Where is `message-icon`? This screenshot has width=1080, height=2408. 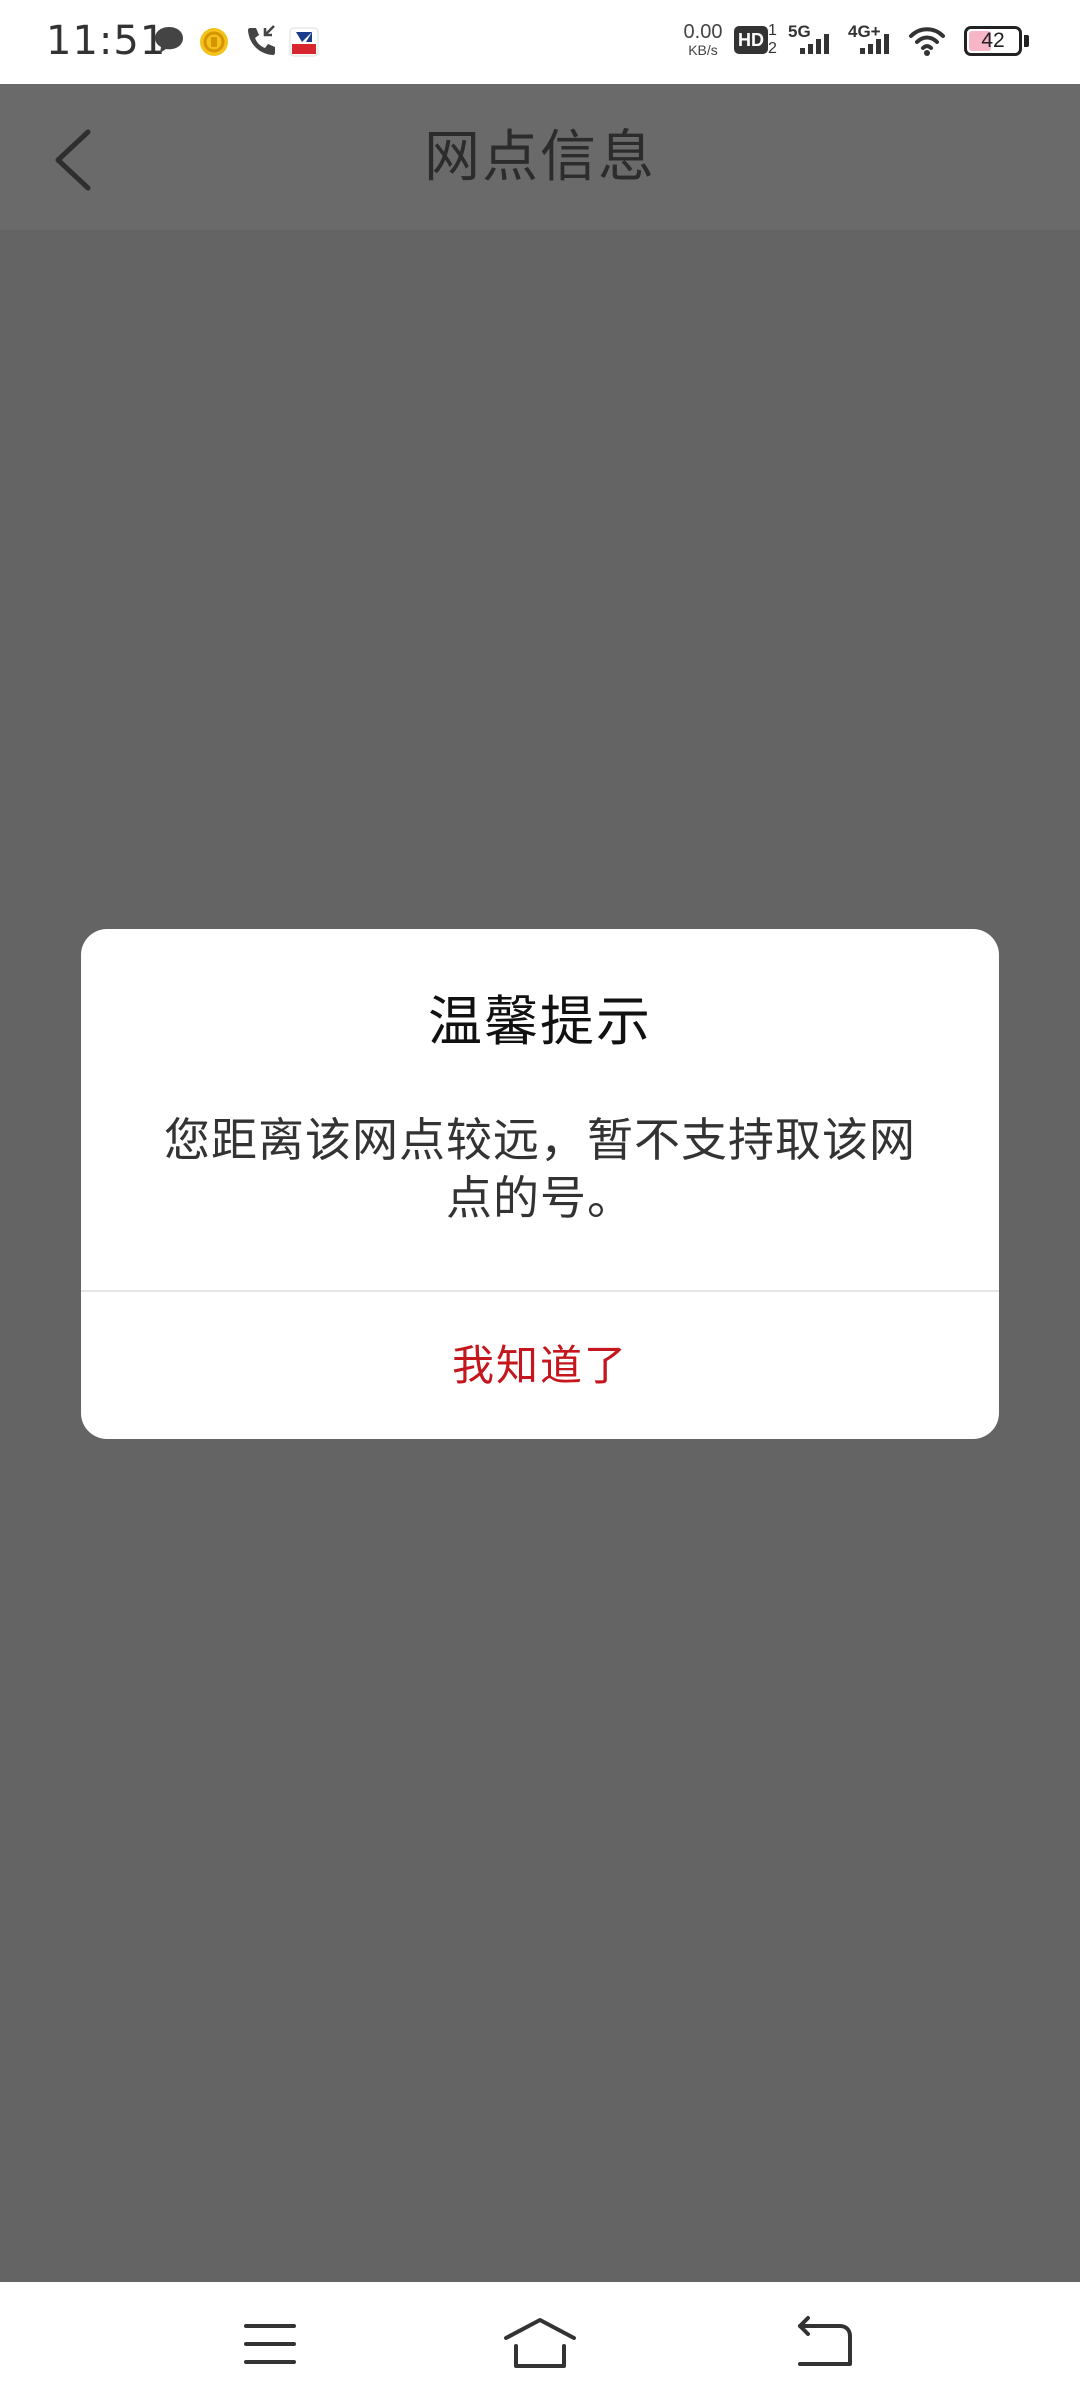 message-icon is located at coordinates (169, 40).